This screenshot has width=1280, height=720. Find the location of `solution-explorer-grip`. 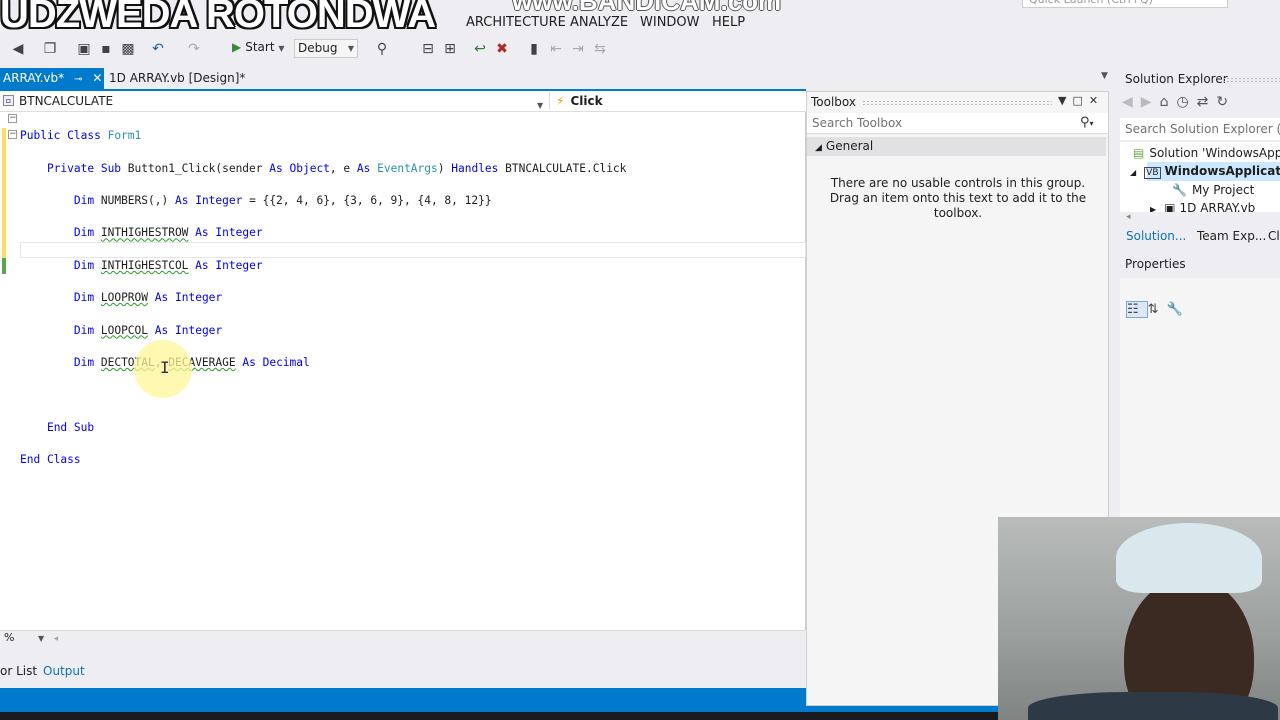

solution-explorer-grip is located at coordinates (1251, 79).